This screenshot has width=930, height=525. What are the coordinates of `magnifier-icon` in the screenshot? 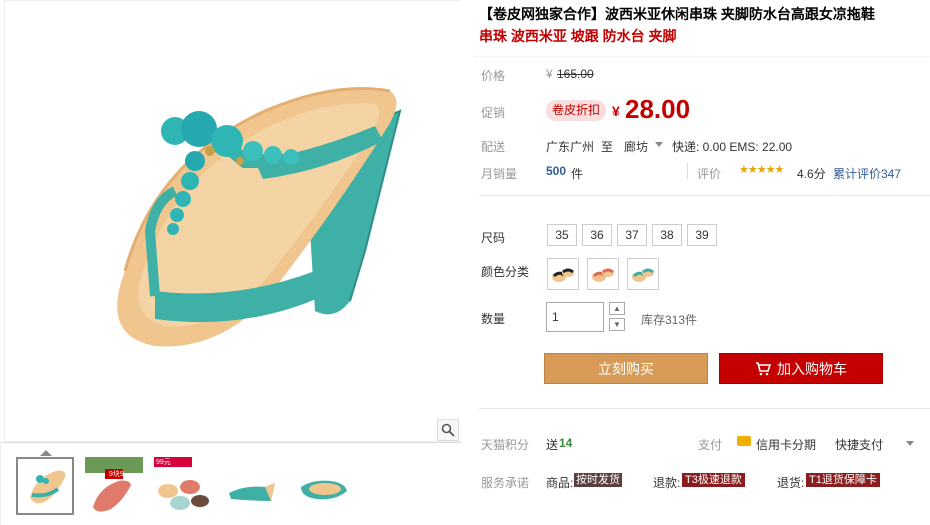 It's located at (448, 430).